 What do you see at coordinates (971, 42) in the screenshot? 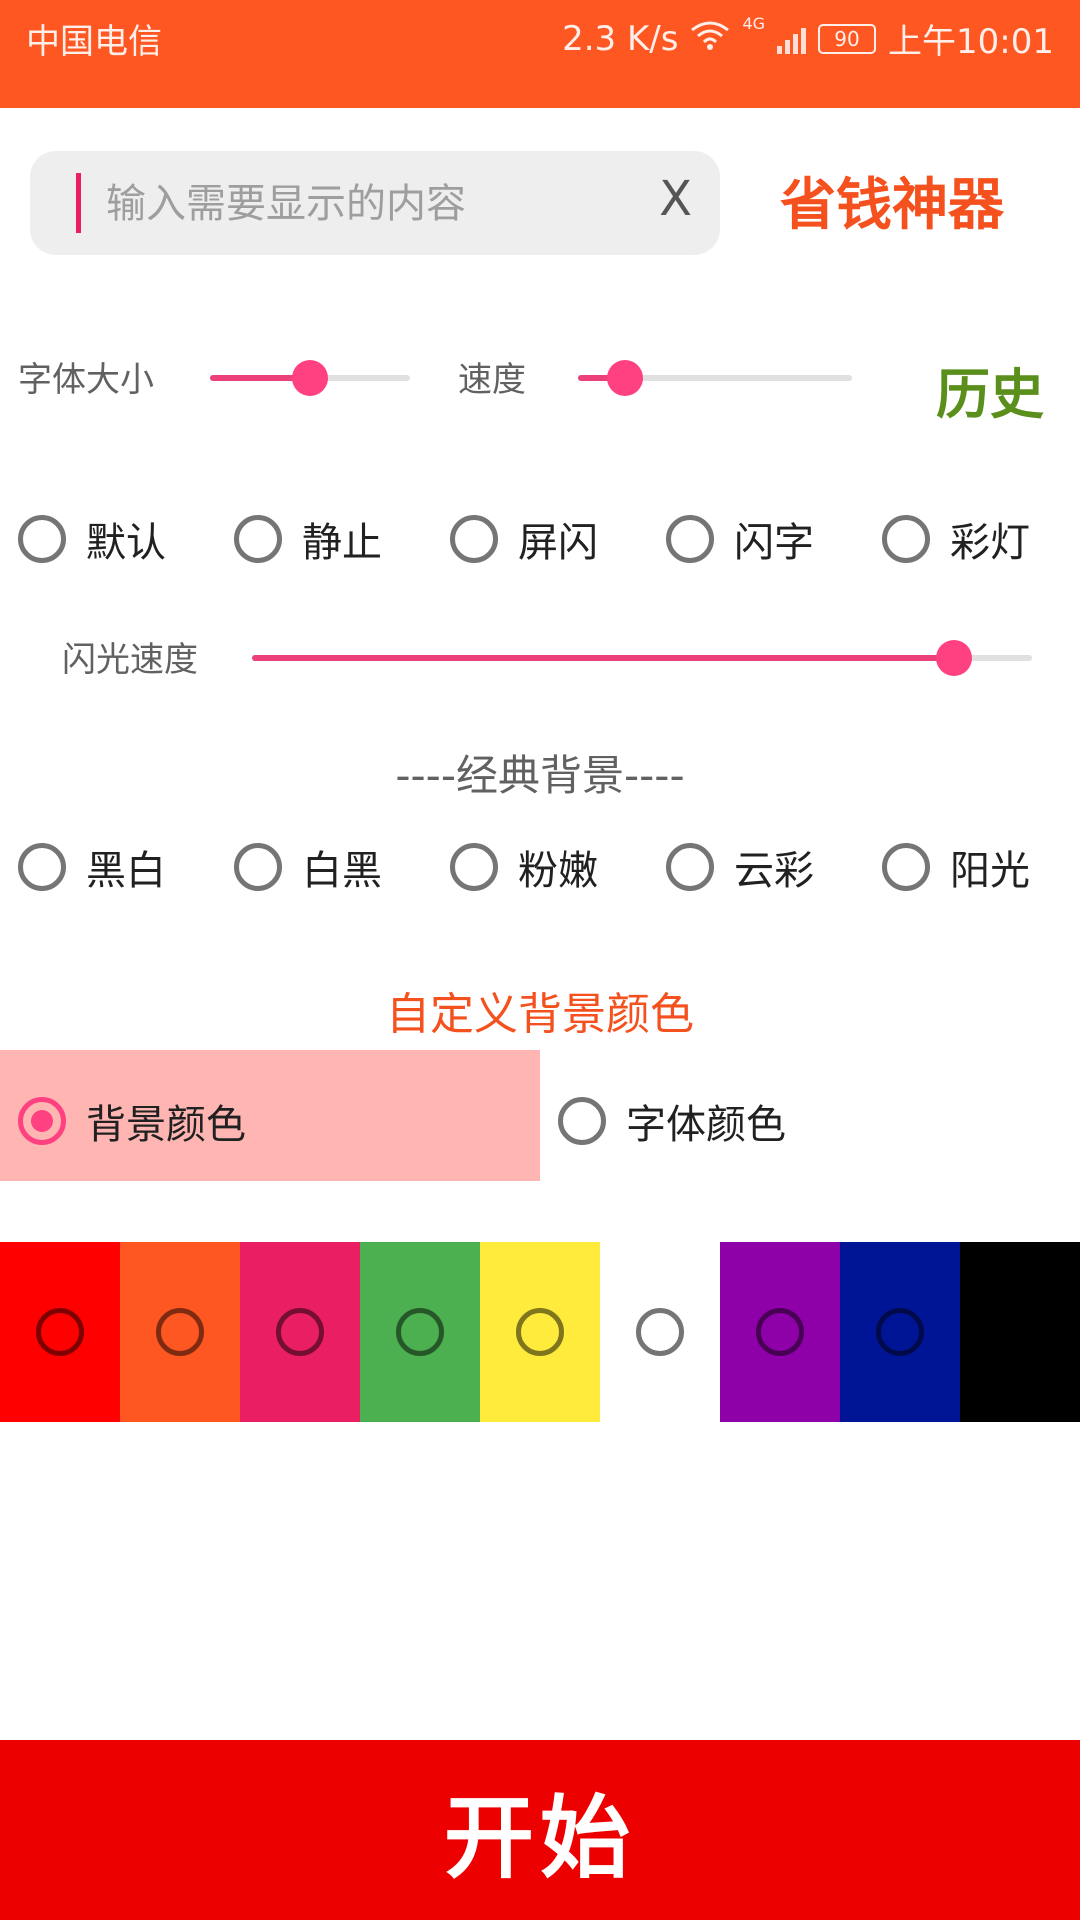
I see `clock: 上午10:01` at bounding box center [971, 42].